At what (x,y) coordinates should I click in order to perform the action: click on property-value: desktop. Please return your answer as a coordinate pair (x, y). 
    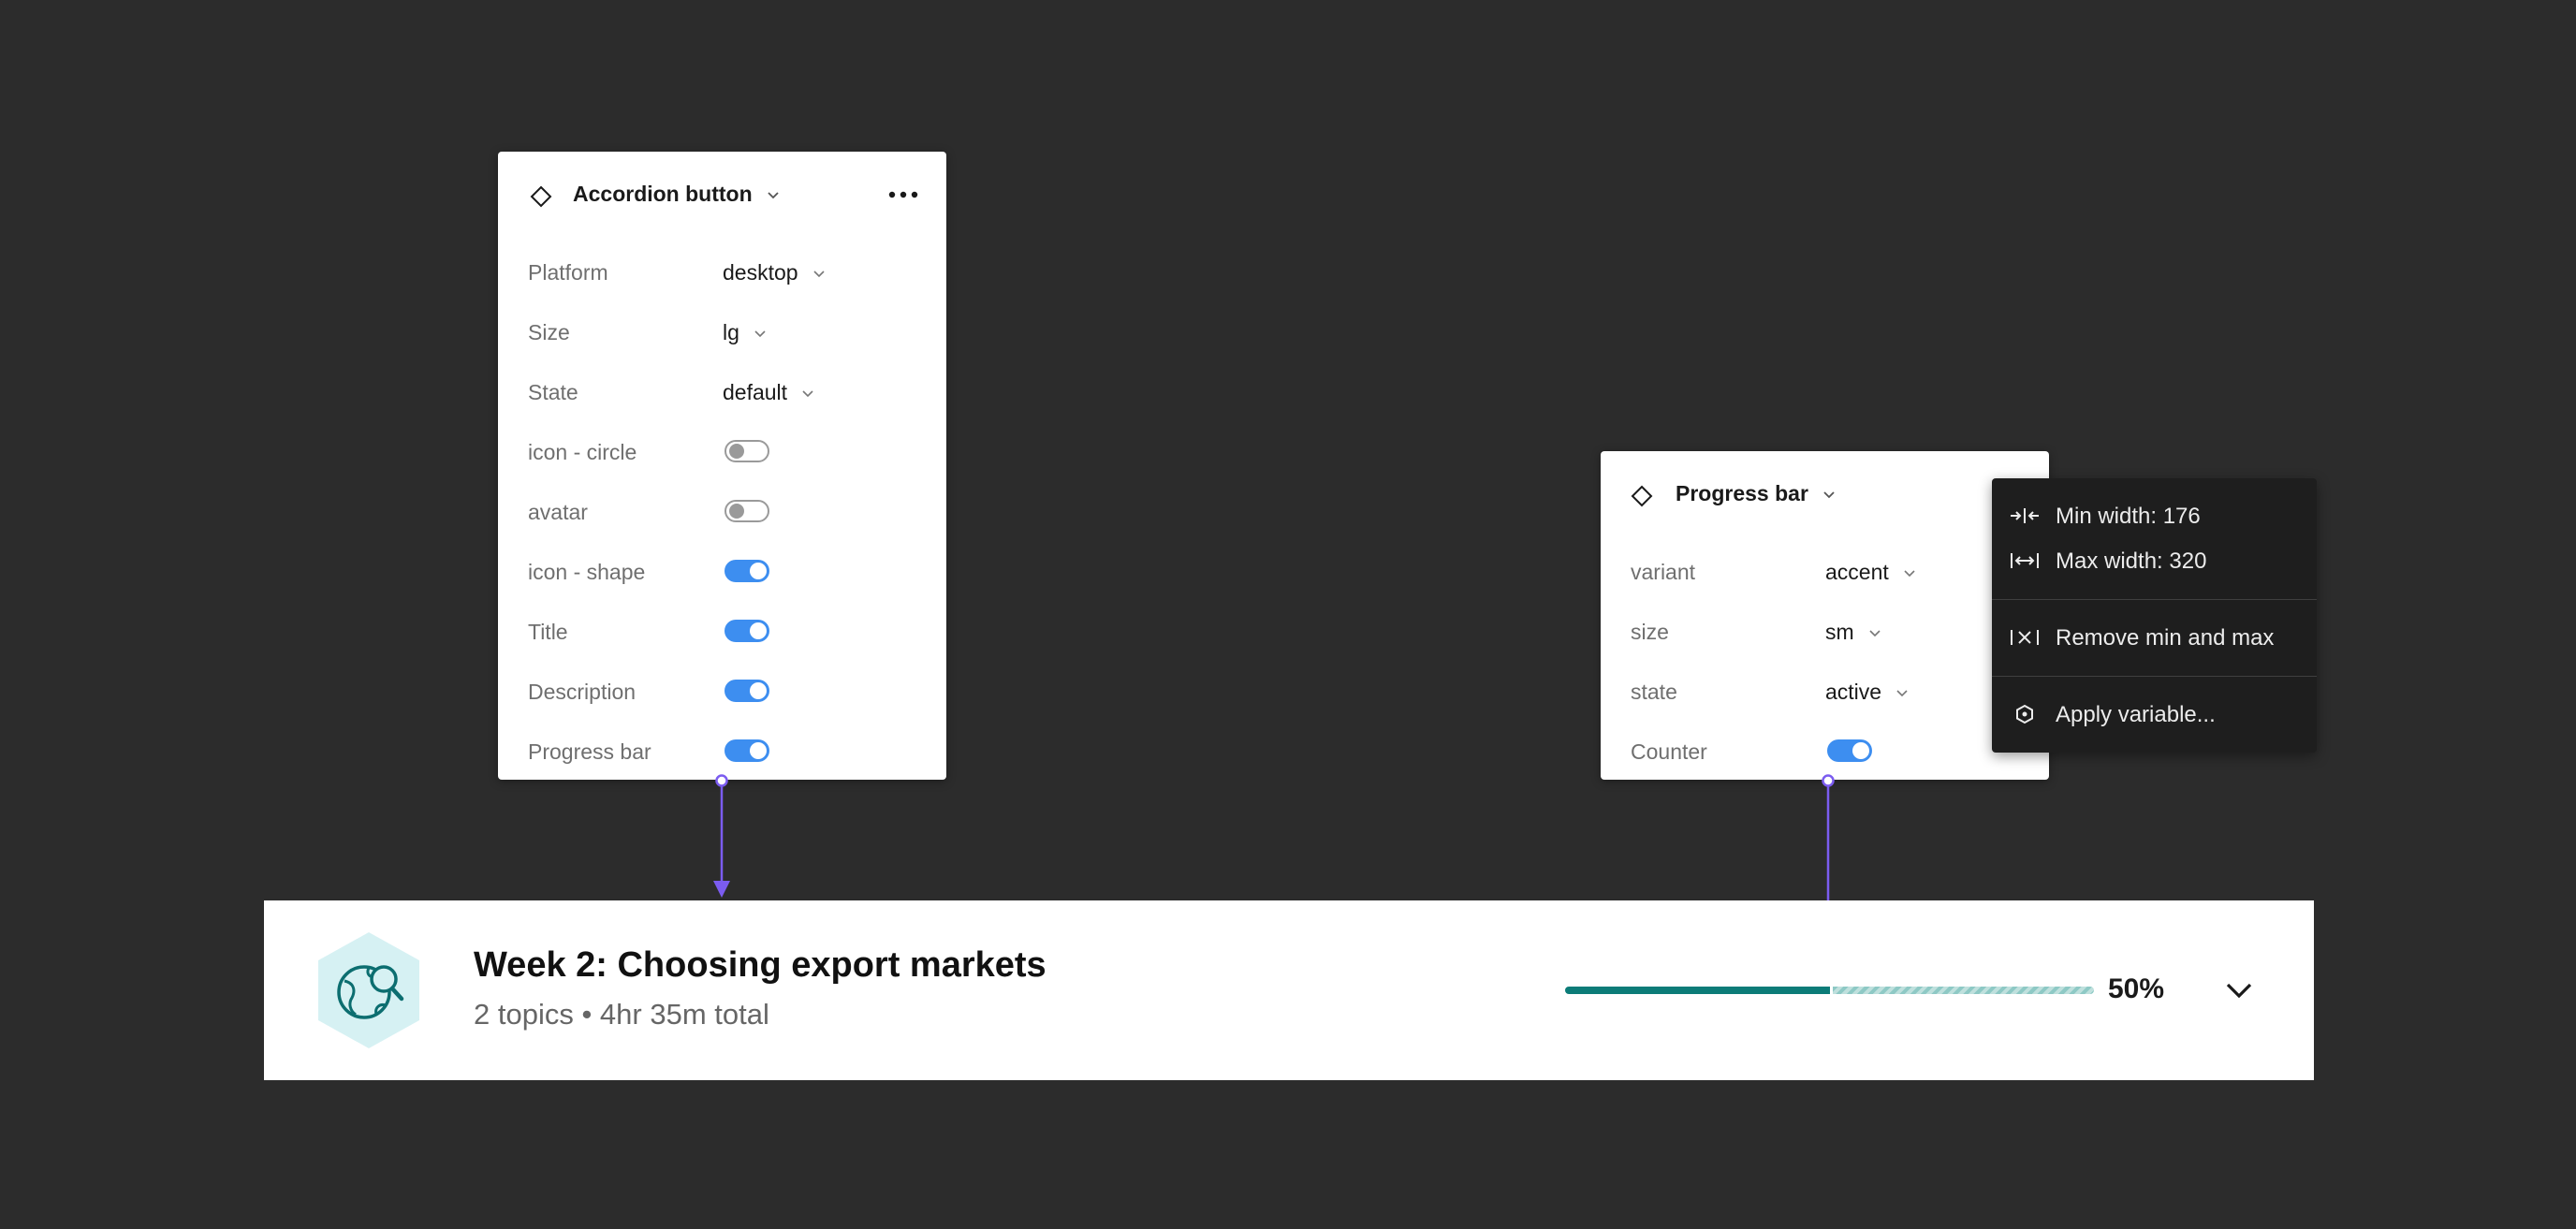
    Looking at the image, I should click on (760, 272).